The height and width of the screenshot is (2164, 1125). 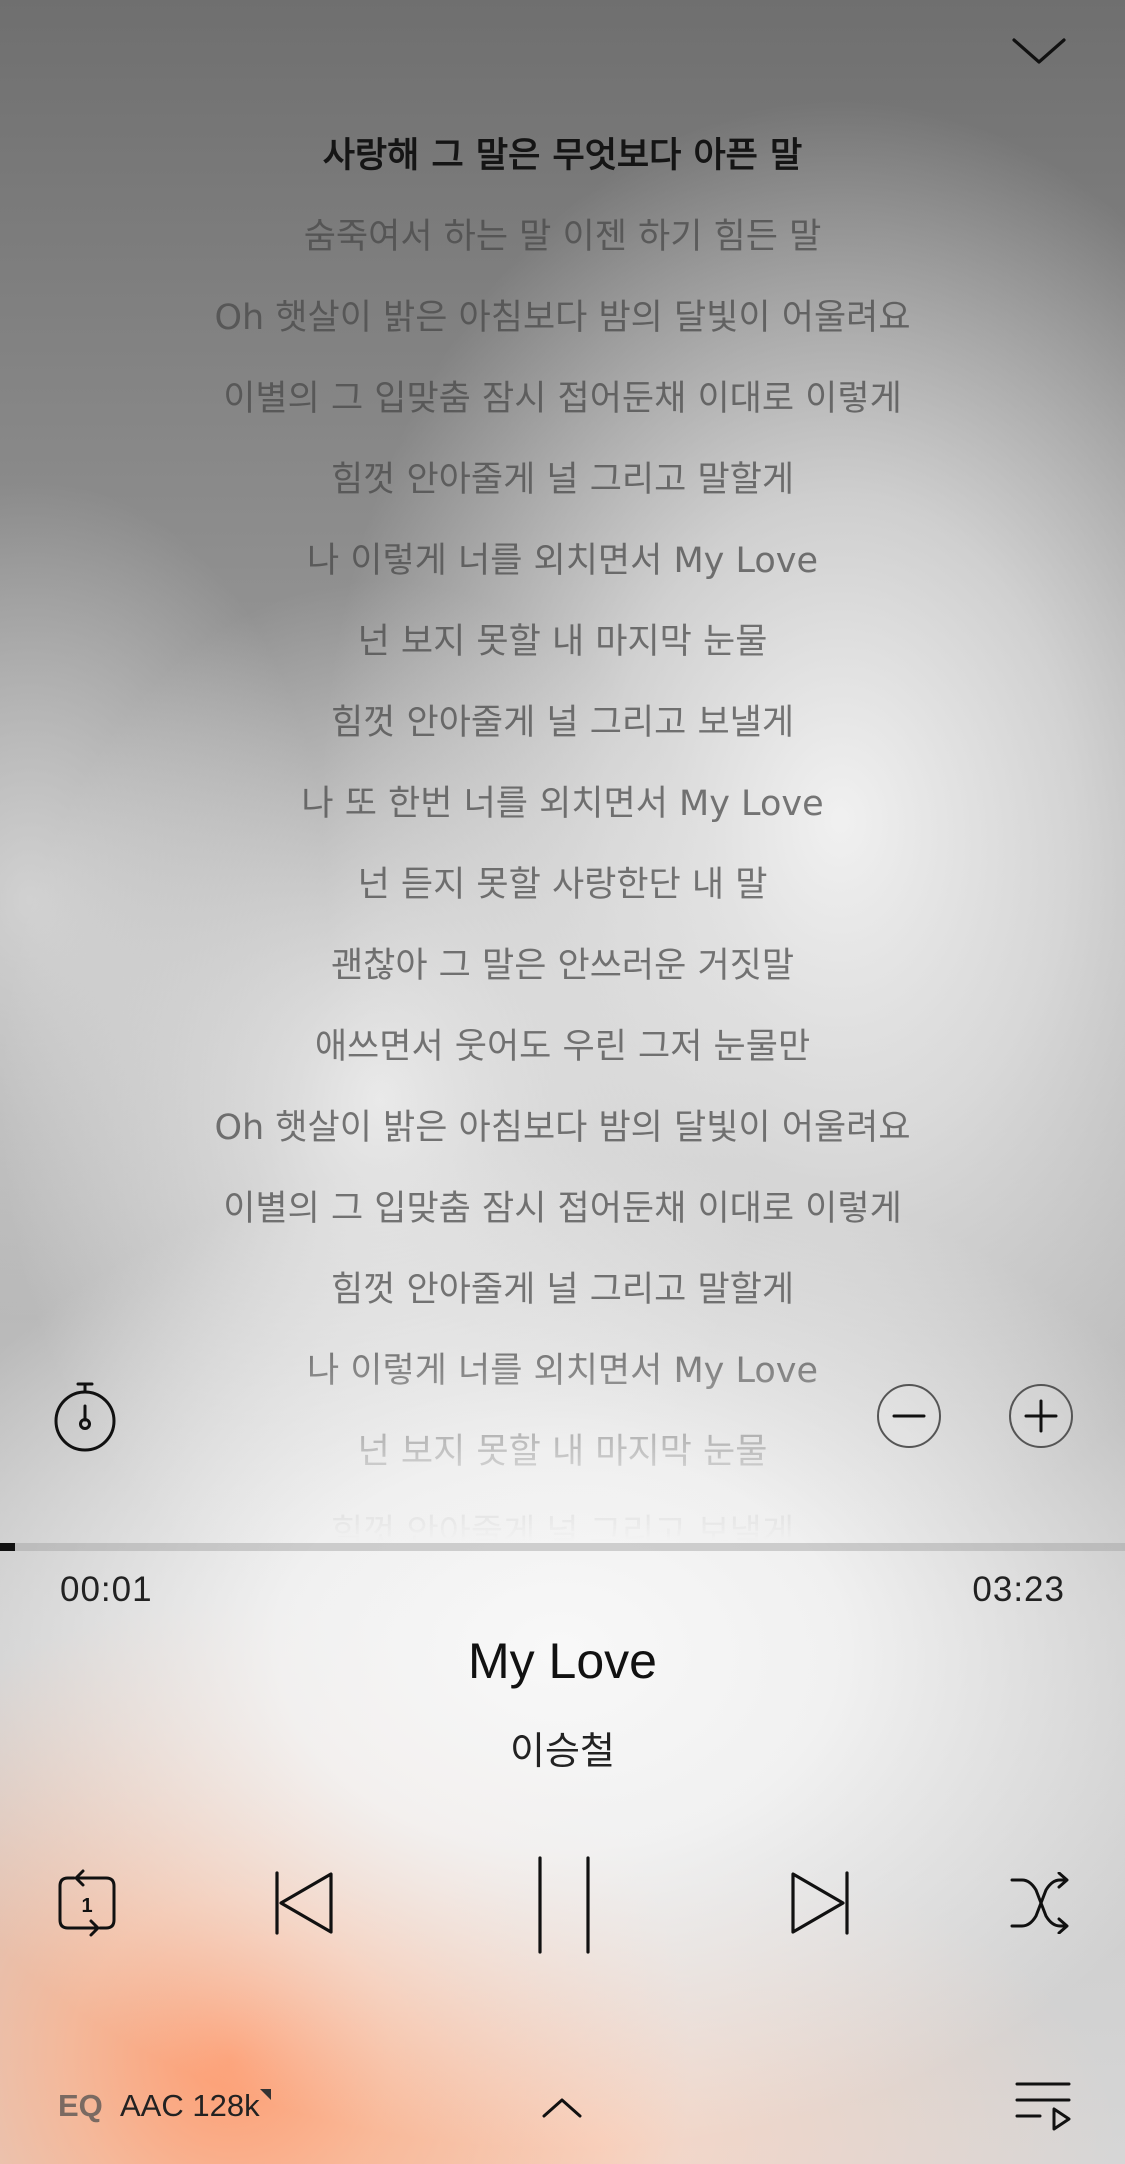 What do you see at coordinates (562, 809) in the screenshot?
I see `lyric-line: 나 또 한번 너를 외치면서 My Love` at bounding box center [562, 809].